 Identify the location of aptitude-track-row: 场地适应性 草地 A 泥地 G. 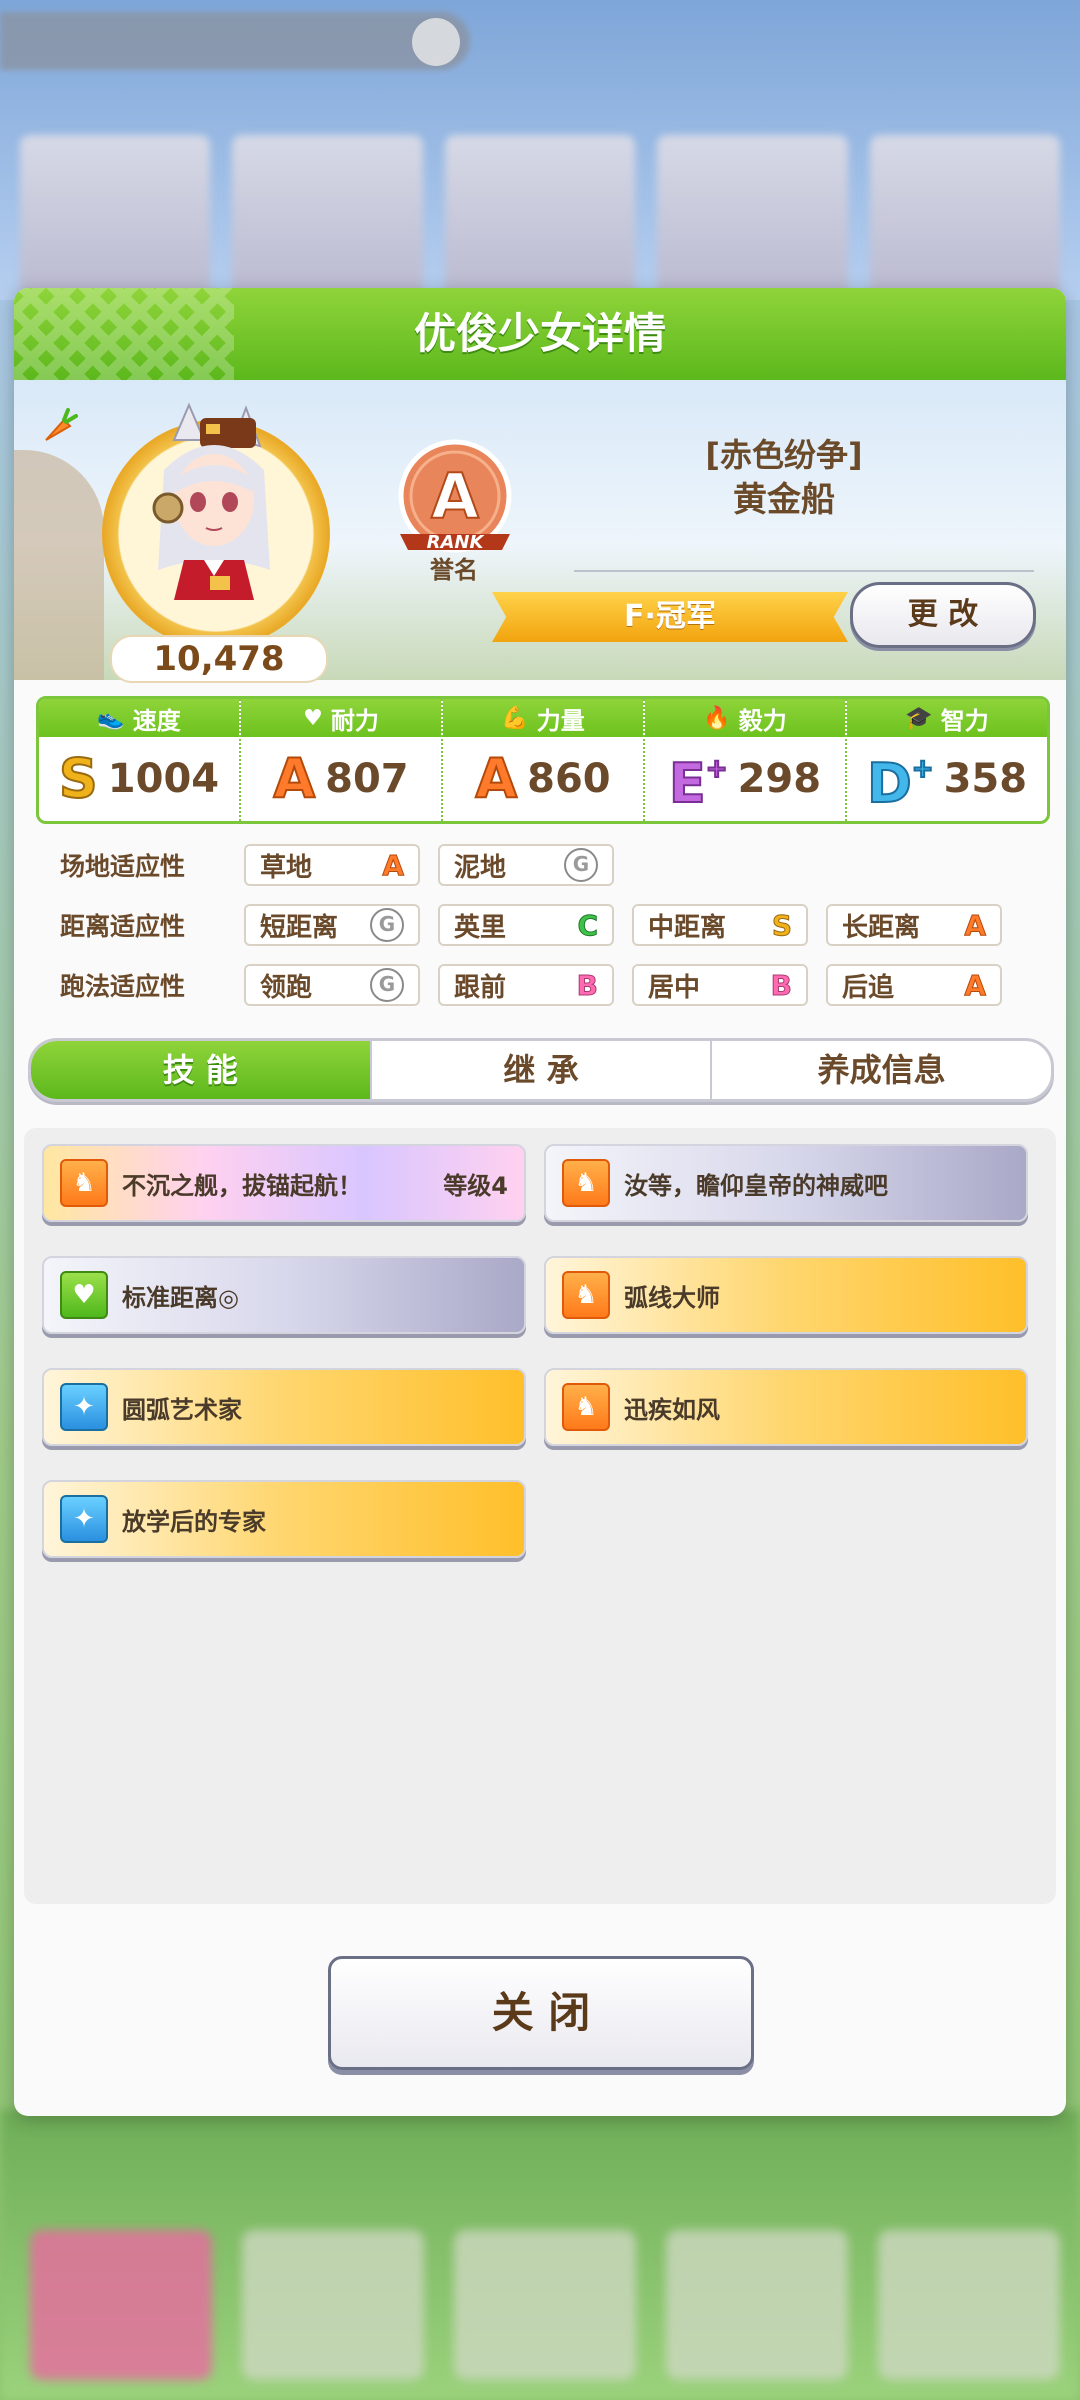
(555, 865).